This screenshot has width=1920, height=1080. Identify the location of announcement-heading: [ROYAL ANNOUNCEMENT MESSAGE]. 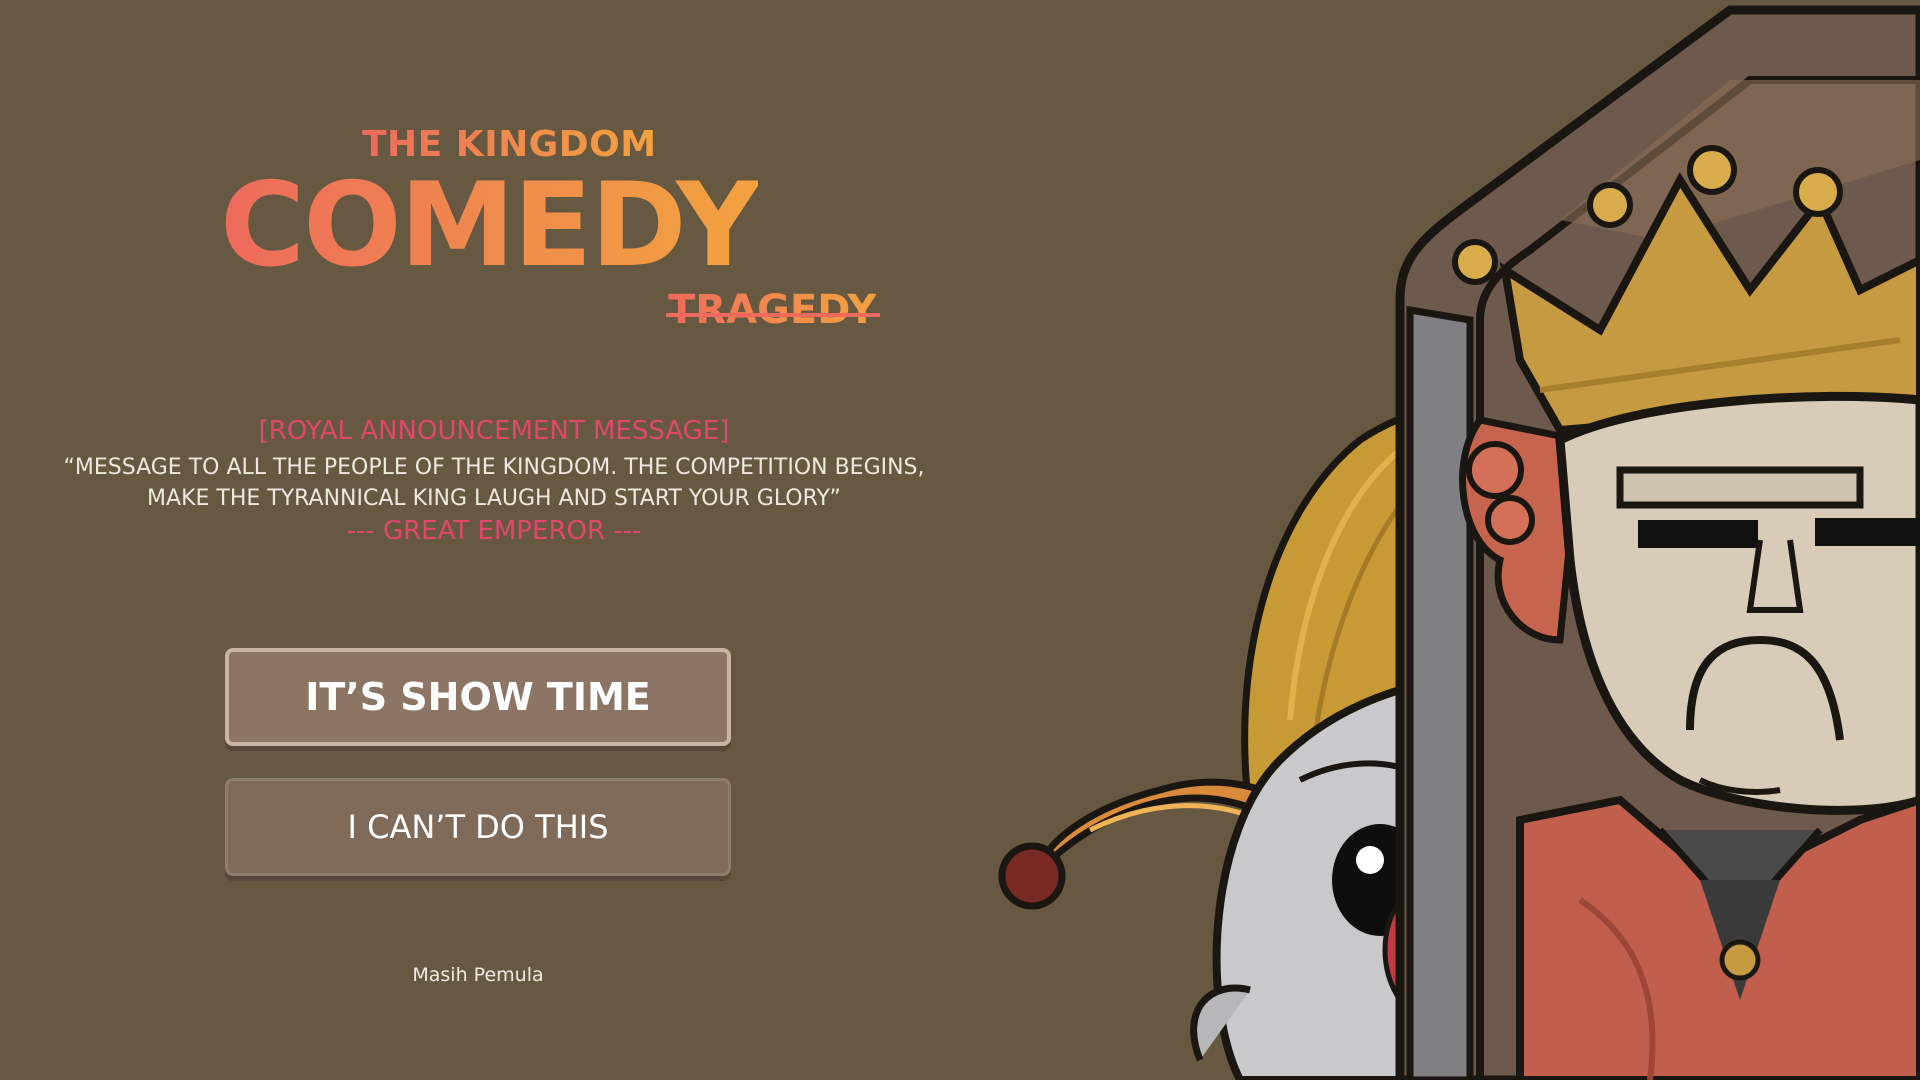
(494, 431).